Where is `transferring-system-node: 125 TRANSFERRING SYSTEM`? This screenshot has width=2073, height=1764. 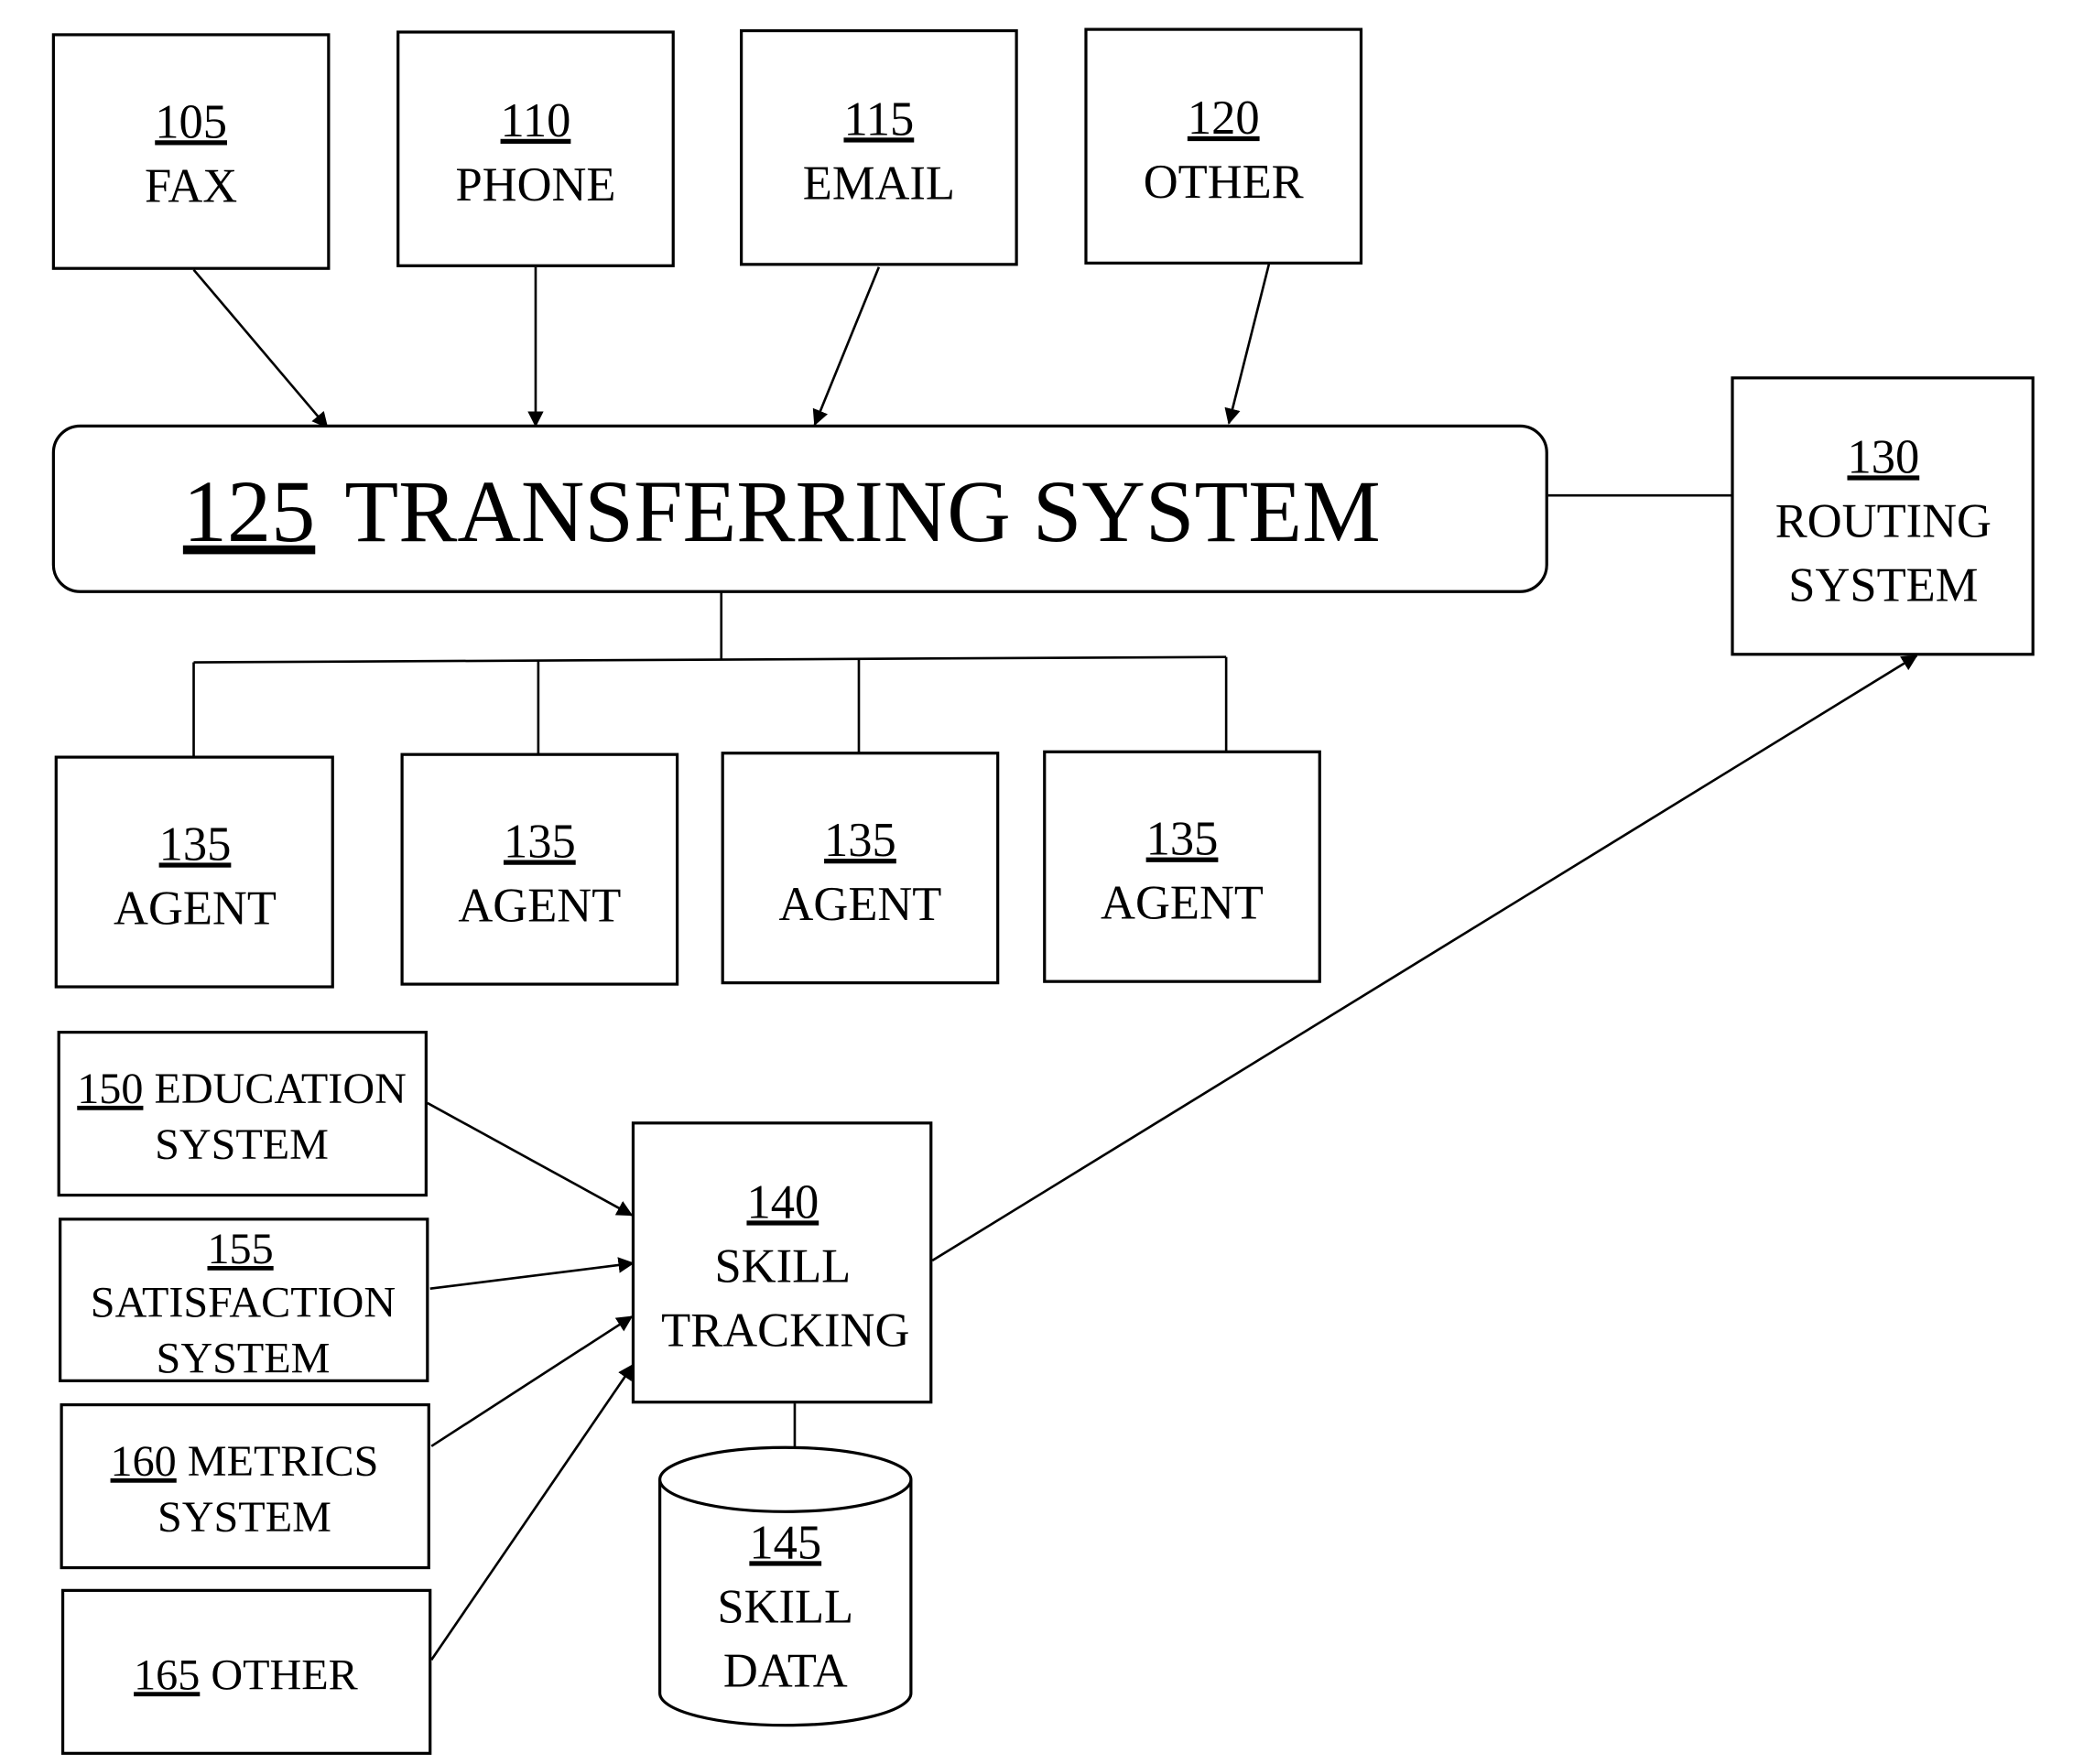
transferring-system-node: 125 TRANSFERRING SYSTEM is located at coordinates (799, 509).